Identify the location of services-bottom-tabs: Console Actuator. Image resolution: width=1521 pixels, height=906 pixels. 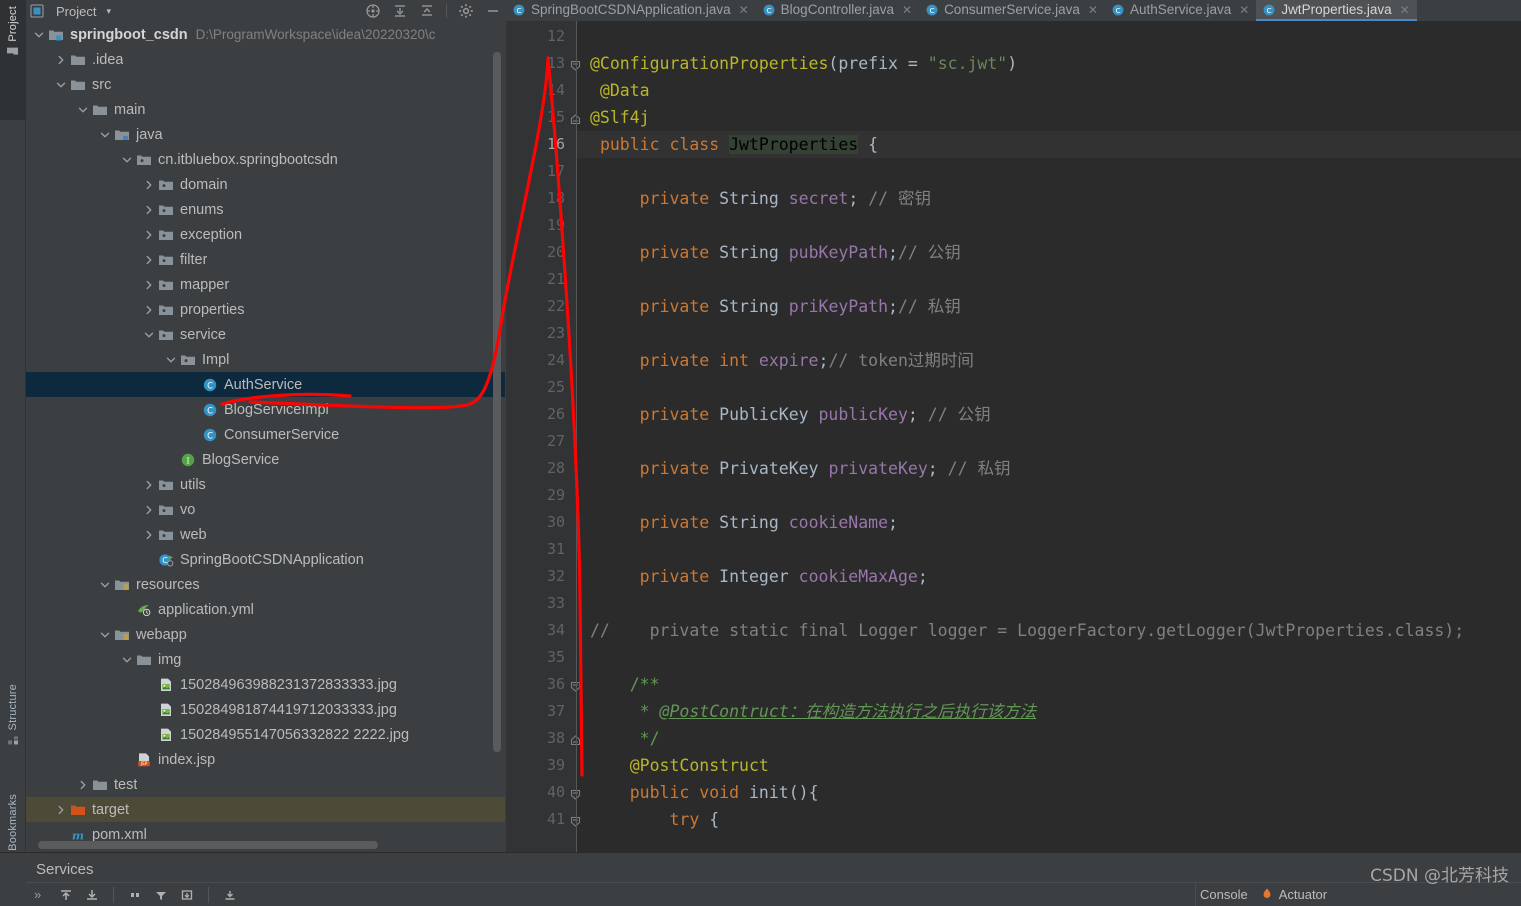
(1263, 894).